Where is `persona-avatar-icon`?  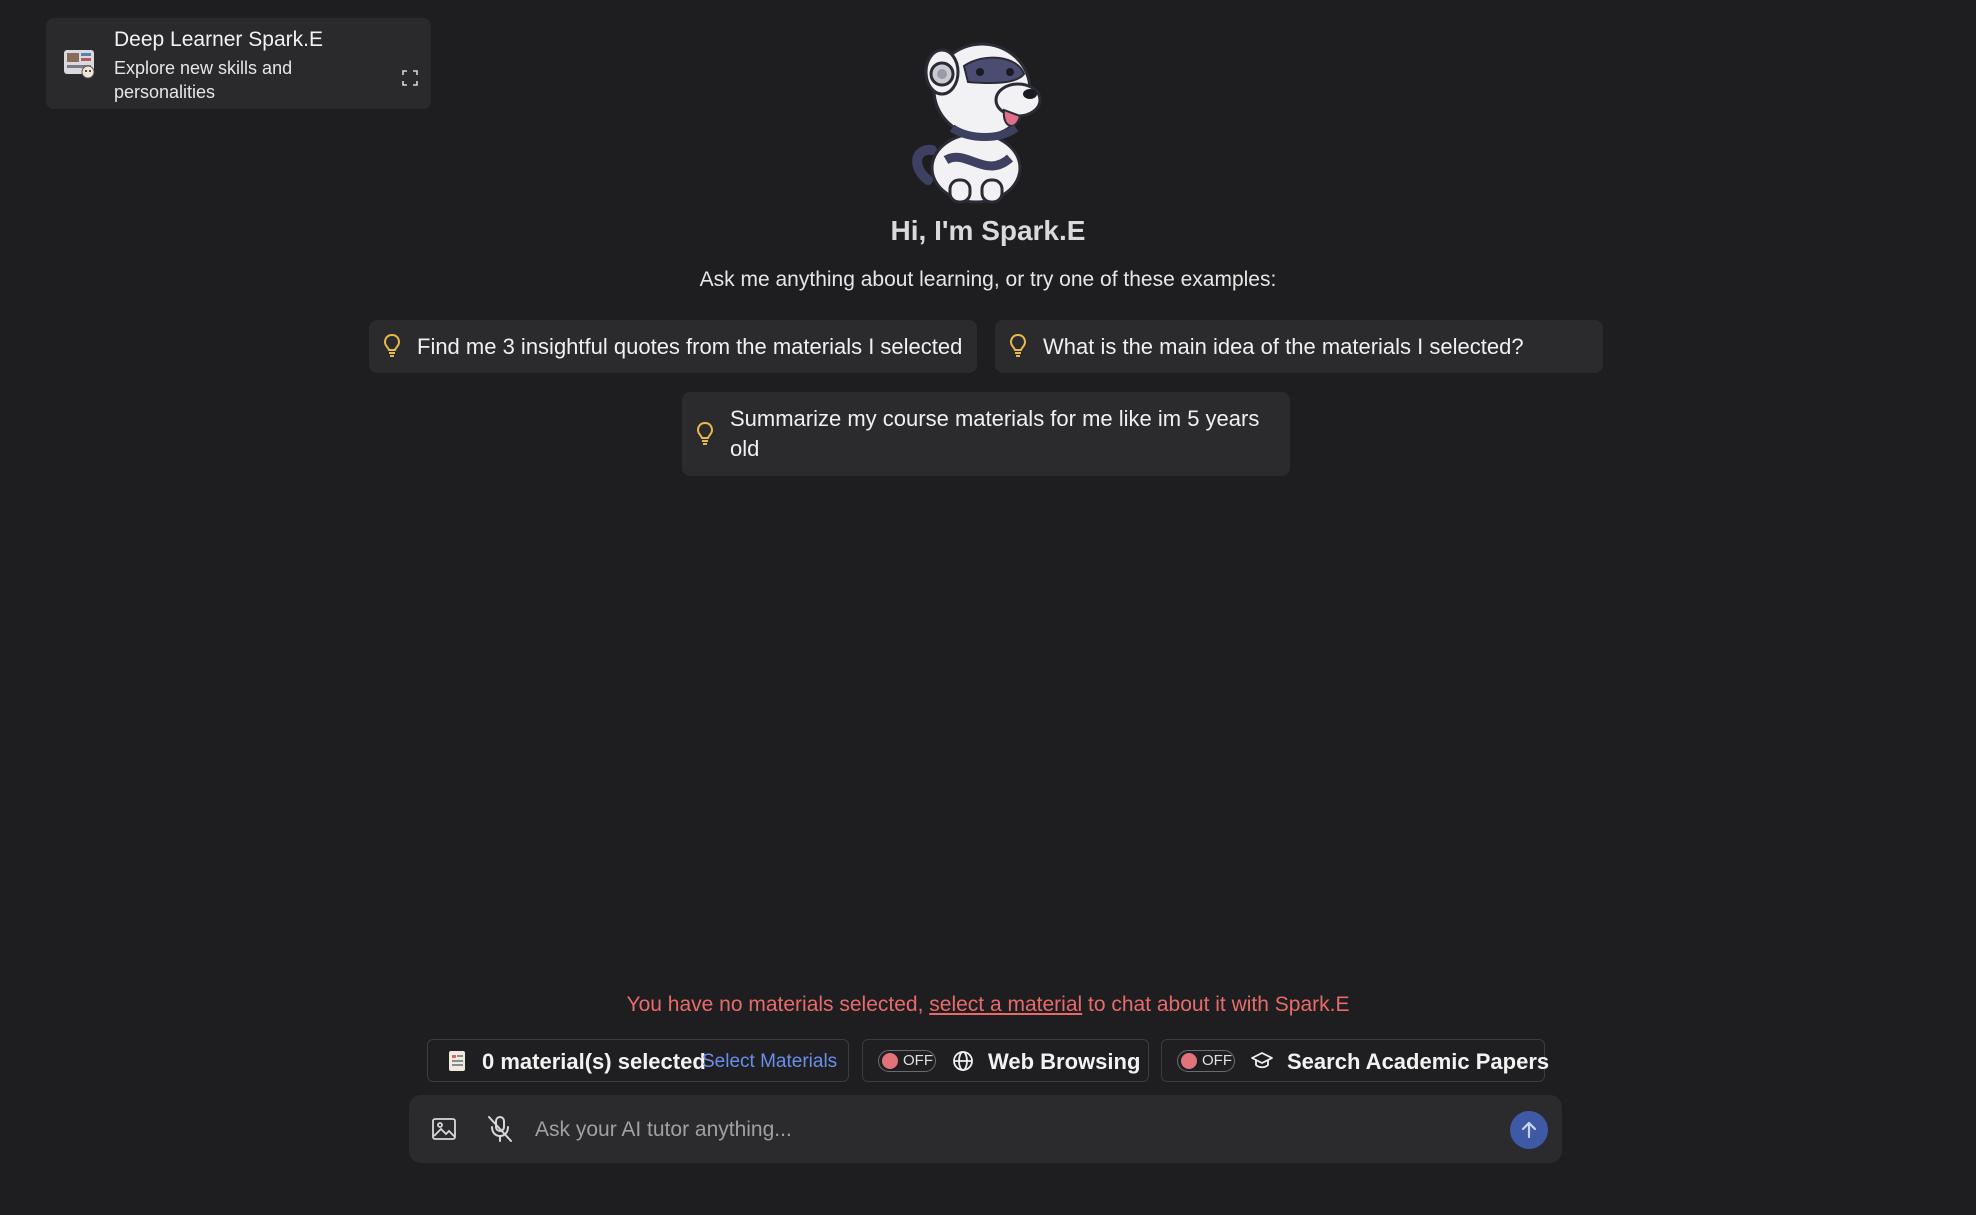
persona-avatar-icon is located at coordinates (80, 63).